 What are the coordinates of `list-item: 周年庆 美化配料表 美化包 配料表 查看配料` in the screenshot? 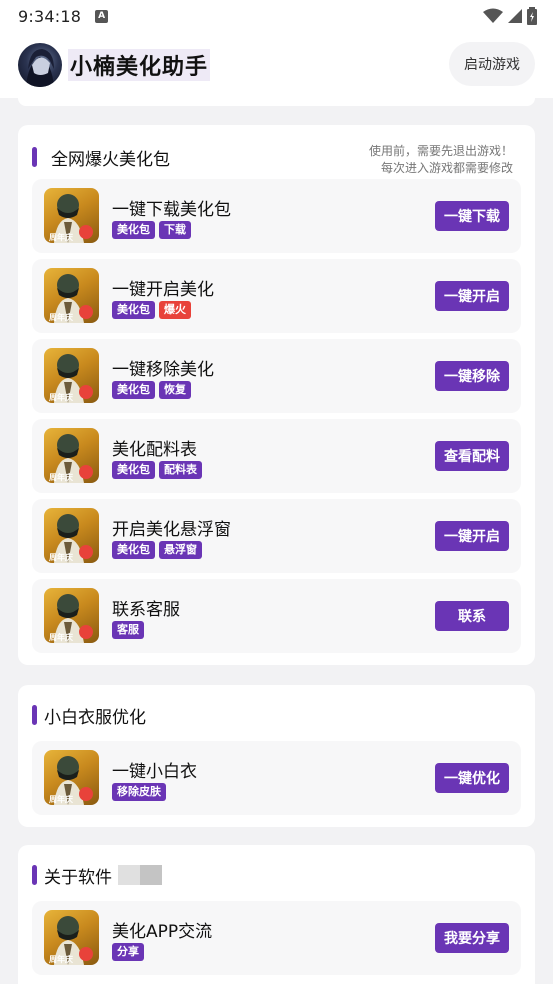 It's located at (276, 456).